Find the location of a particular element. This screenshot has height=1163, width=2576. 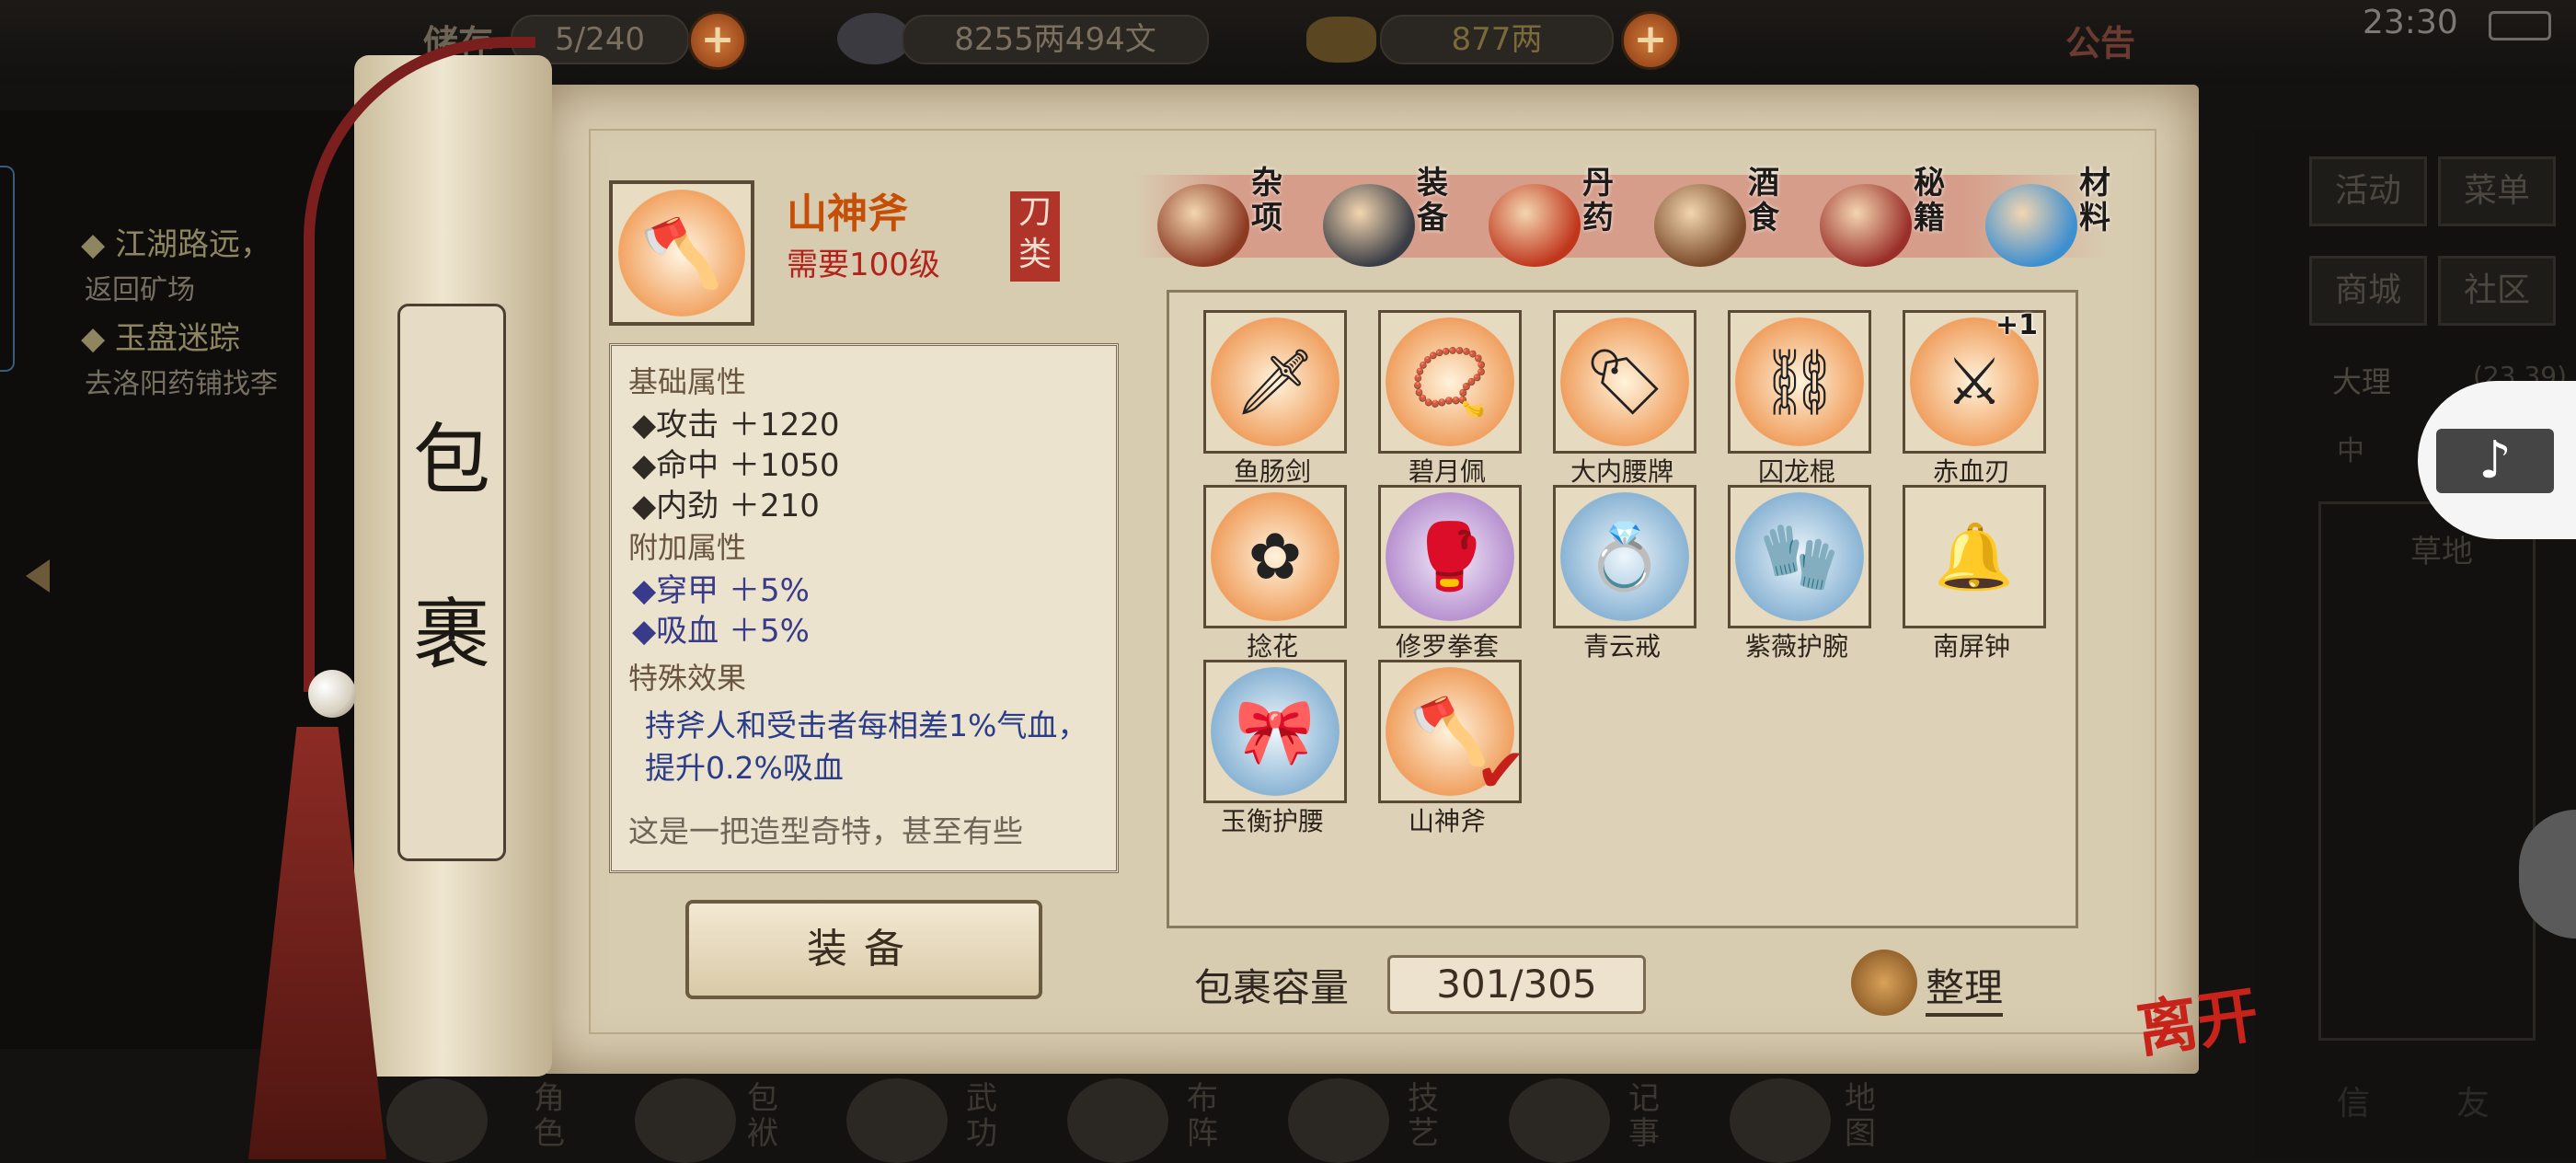

tab-jar: 杂项 is located at coordinates (1231, 221).